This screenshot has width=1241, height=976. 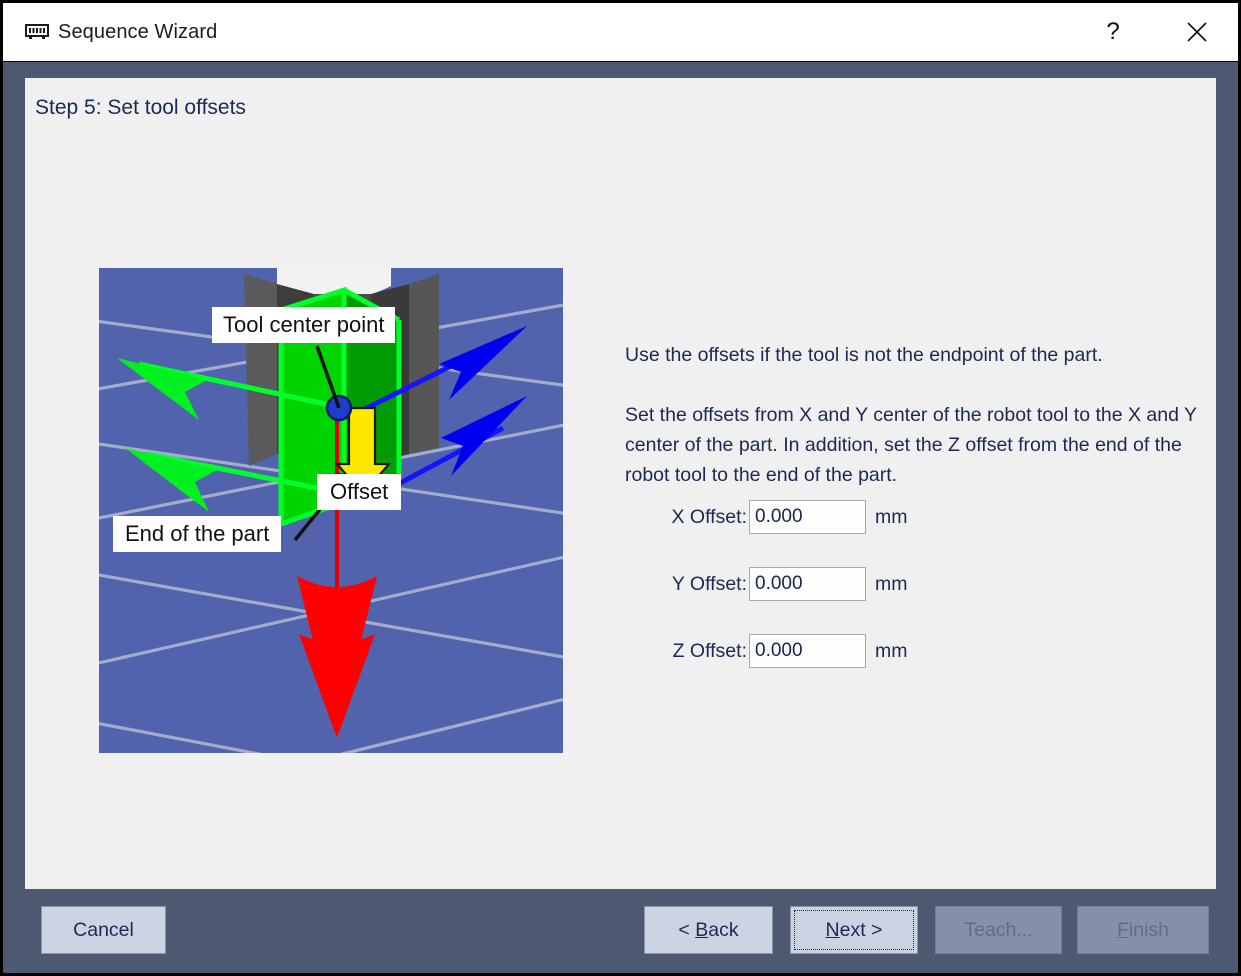 I want to click on x-offset-input, so click(x=807, y=517).